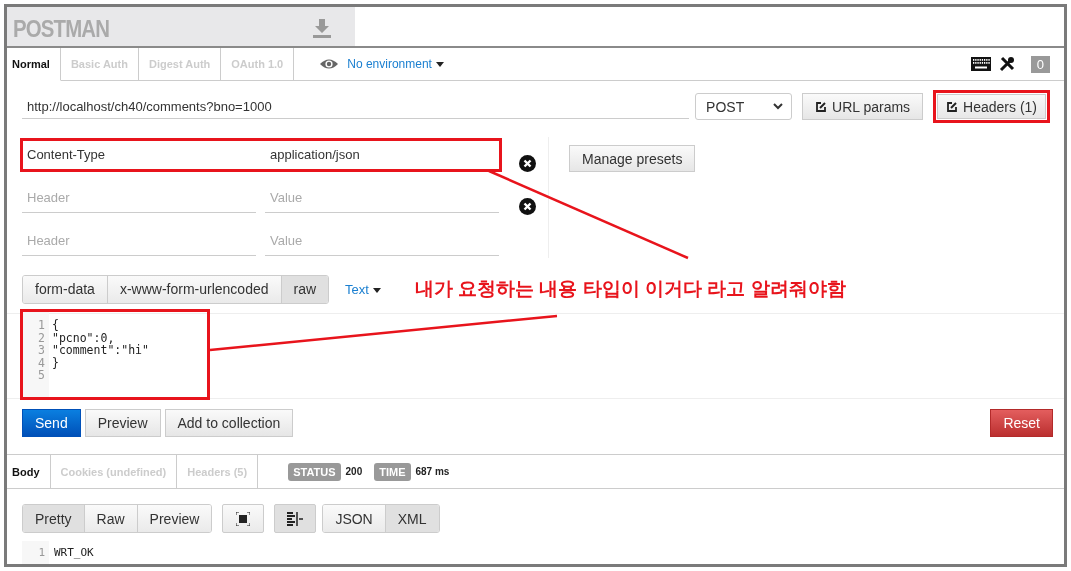 This screenshot has width=1071, height=571. Describe the element at coordinates (354, 472) in the screenshot. I see `status-value: 200` at that location.